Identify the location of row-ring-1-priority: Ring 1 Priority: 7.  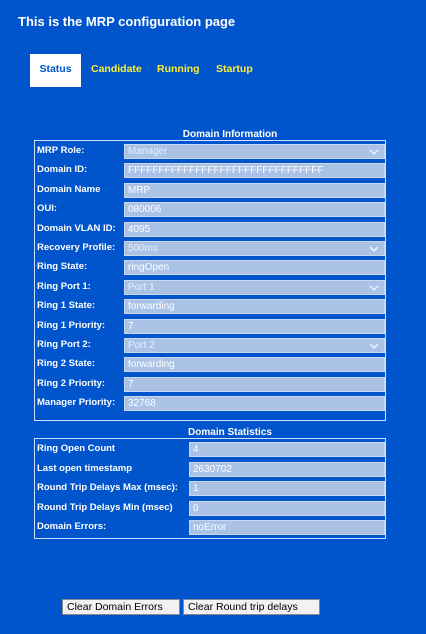
(210, 327).